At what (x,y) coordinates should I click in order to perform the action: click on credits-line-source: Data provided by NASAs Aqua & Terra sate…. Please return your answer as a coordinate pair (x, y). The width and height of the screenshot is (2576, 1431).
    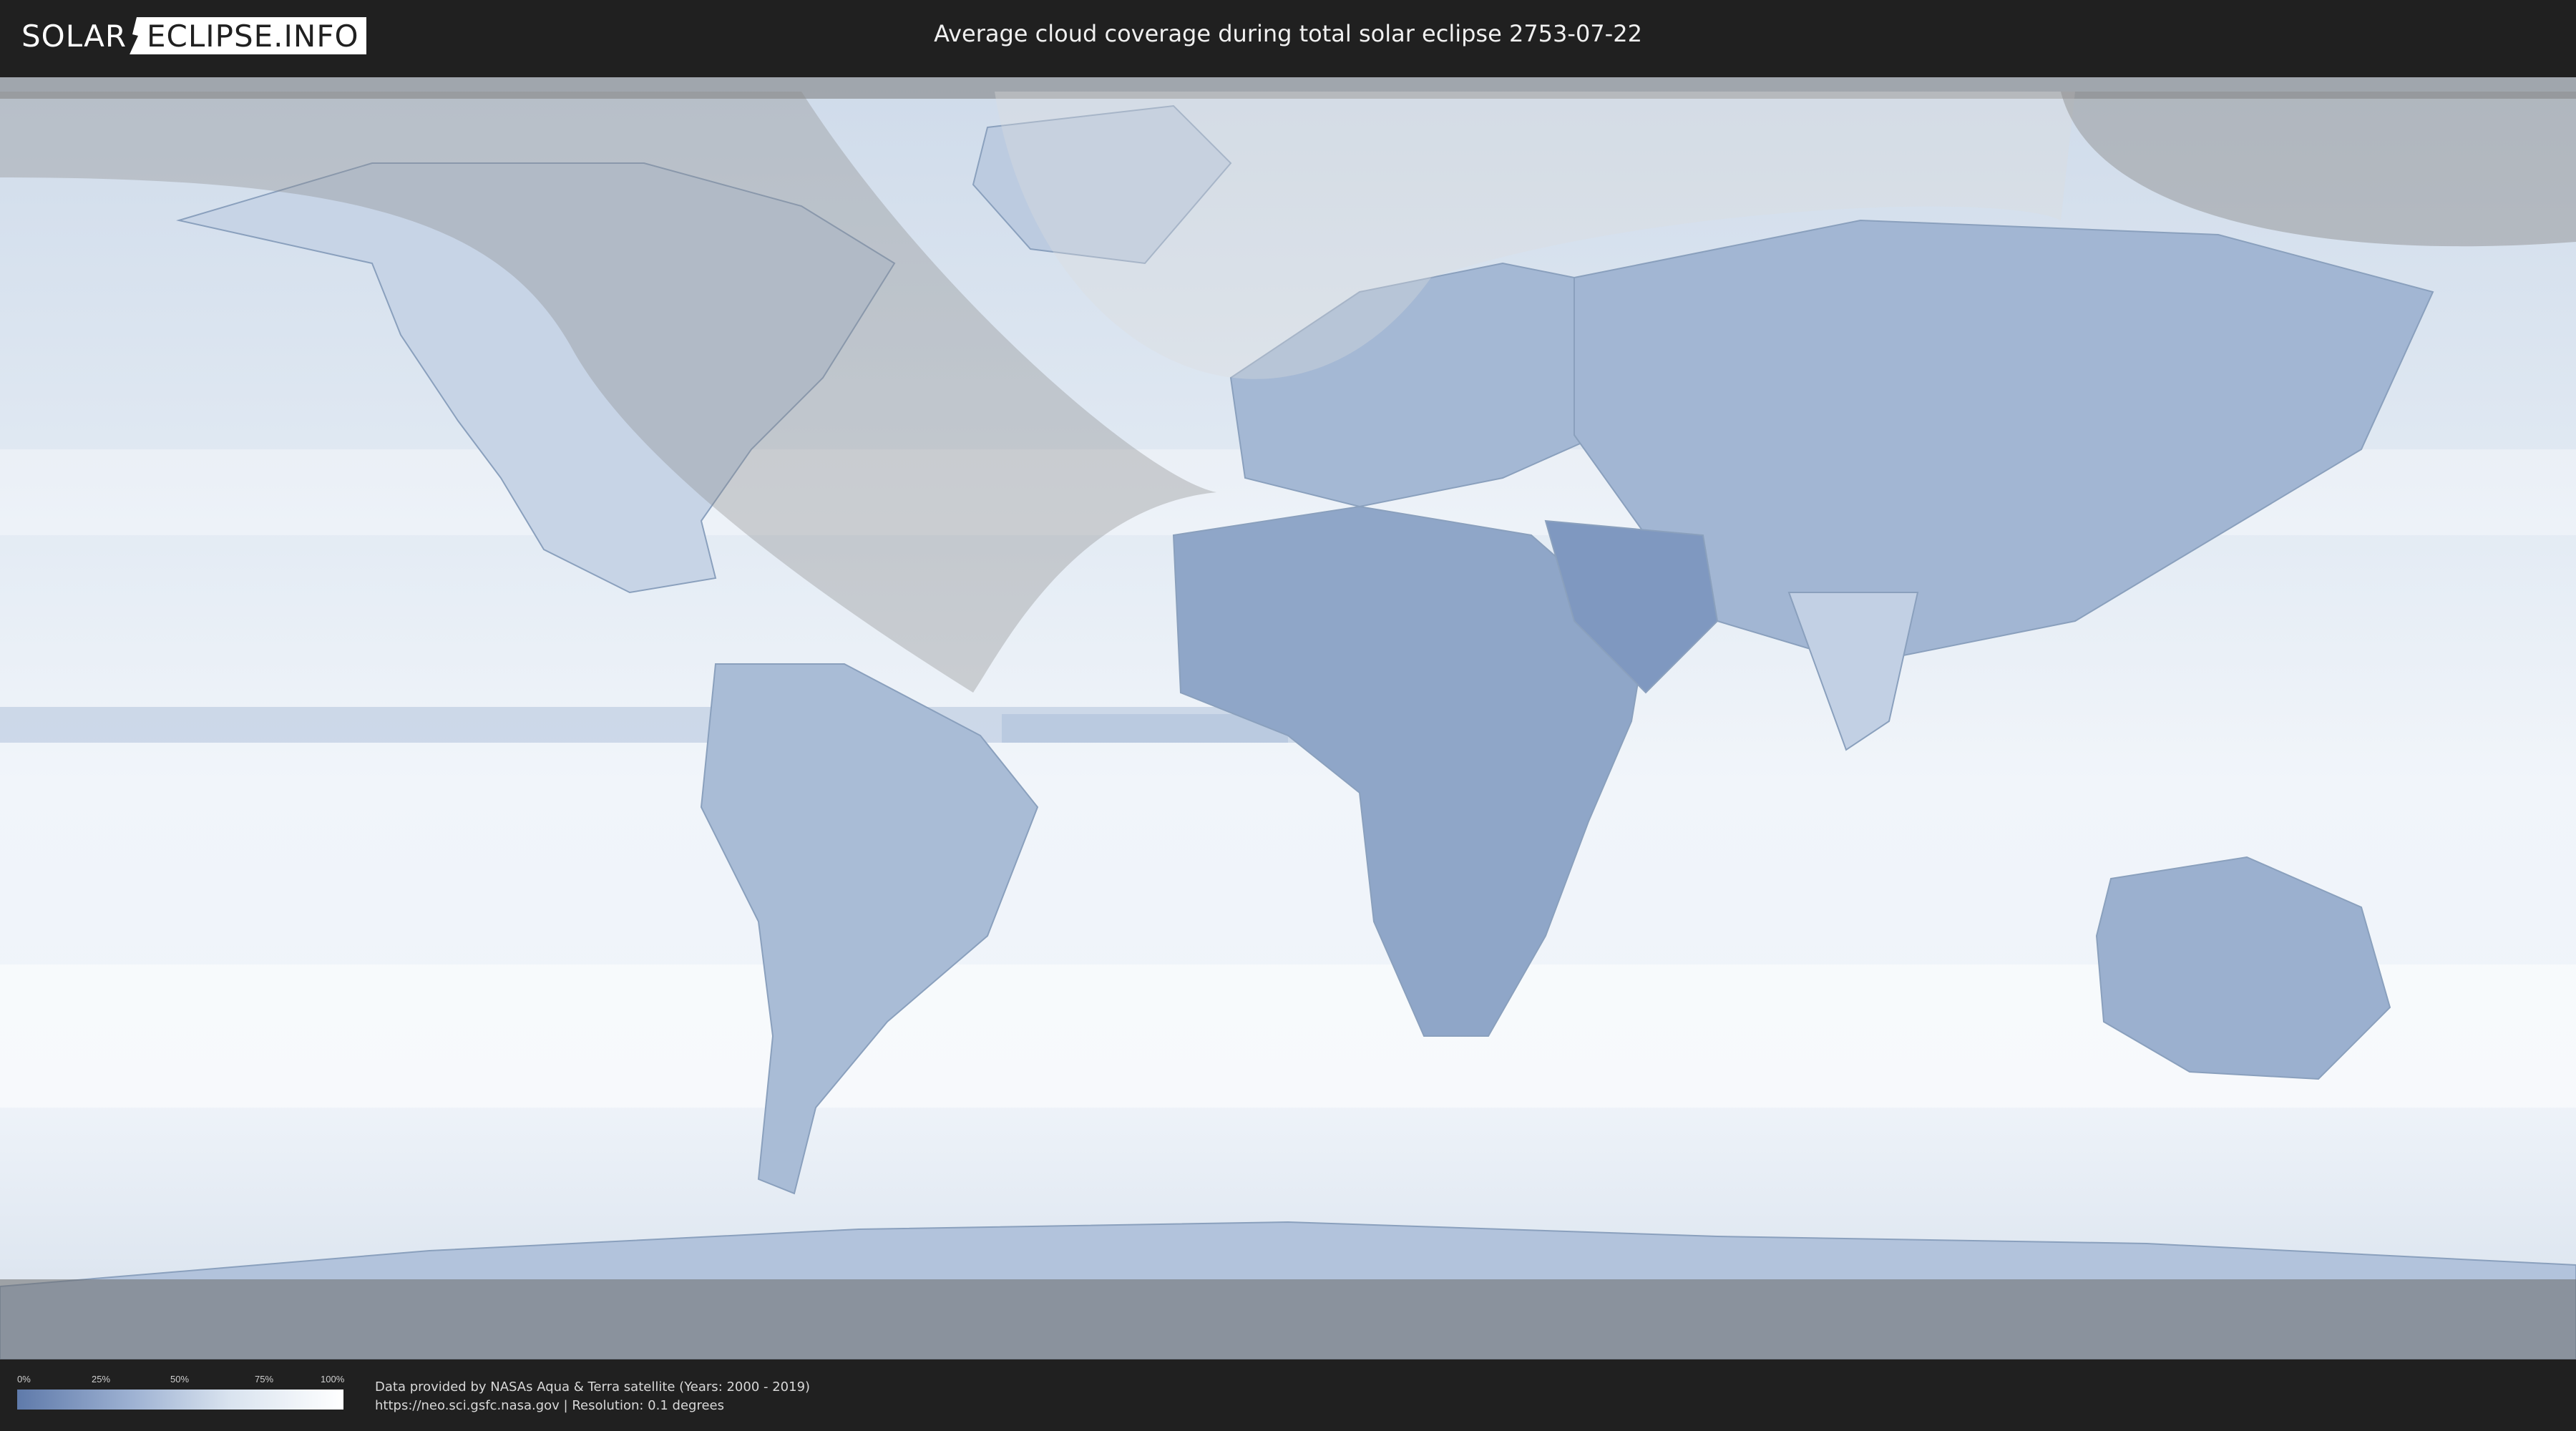
    Looking at the image, I should click on (593, 1387).